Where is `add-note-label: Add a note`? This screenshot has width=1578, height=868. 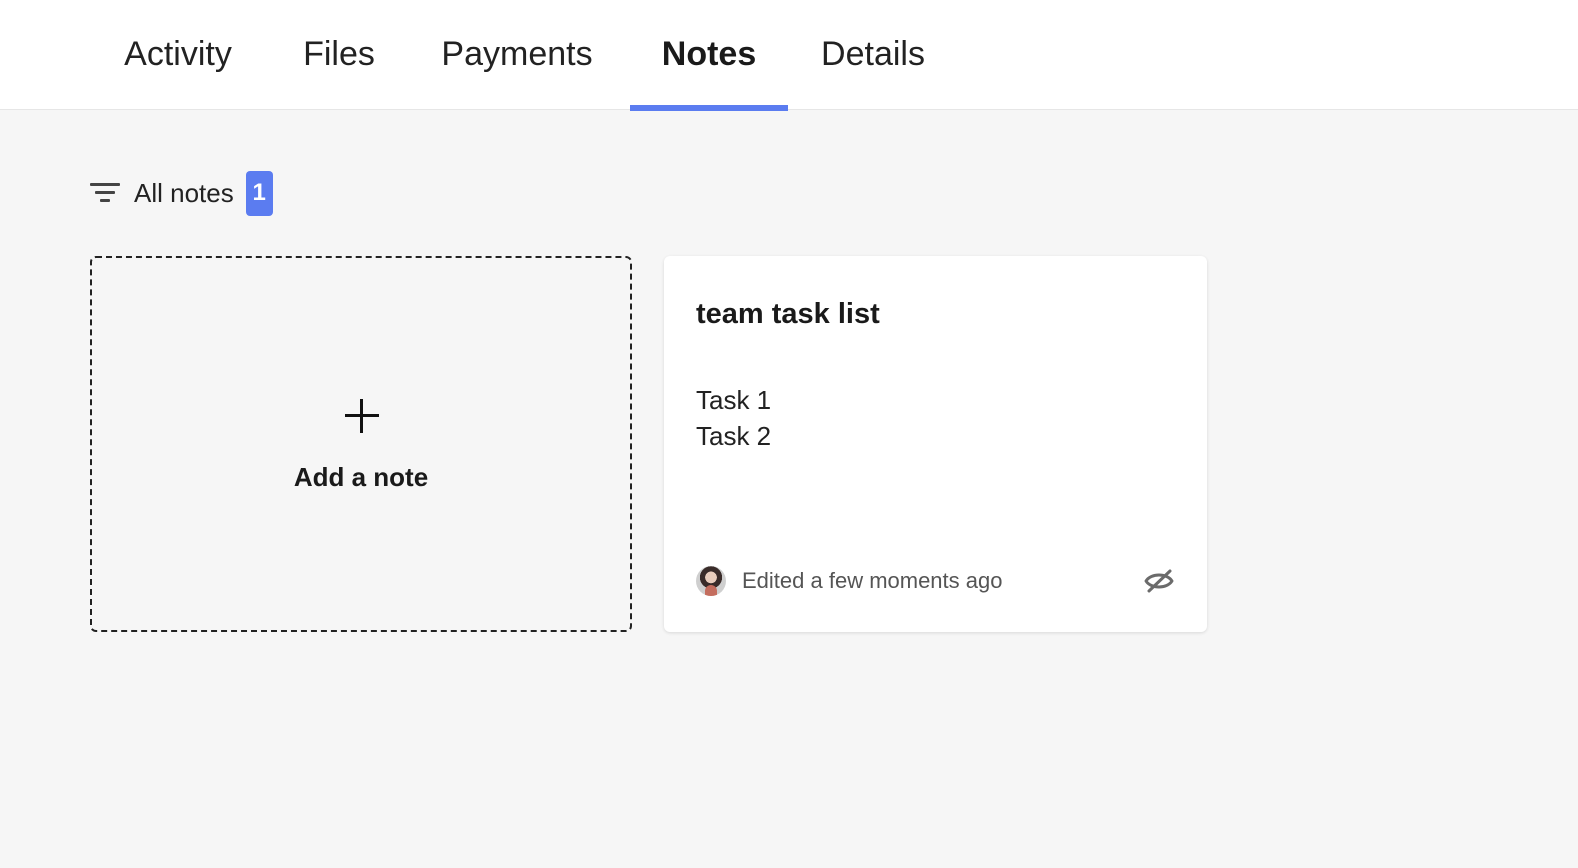
add-note-label: Add a note is located at coordinates (361, 477).